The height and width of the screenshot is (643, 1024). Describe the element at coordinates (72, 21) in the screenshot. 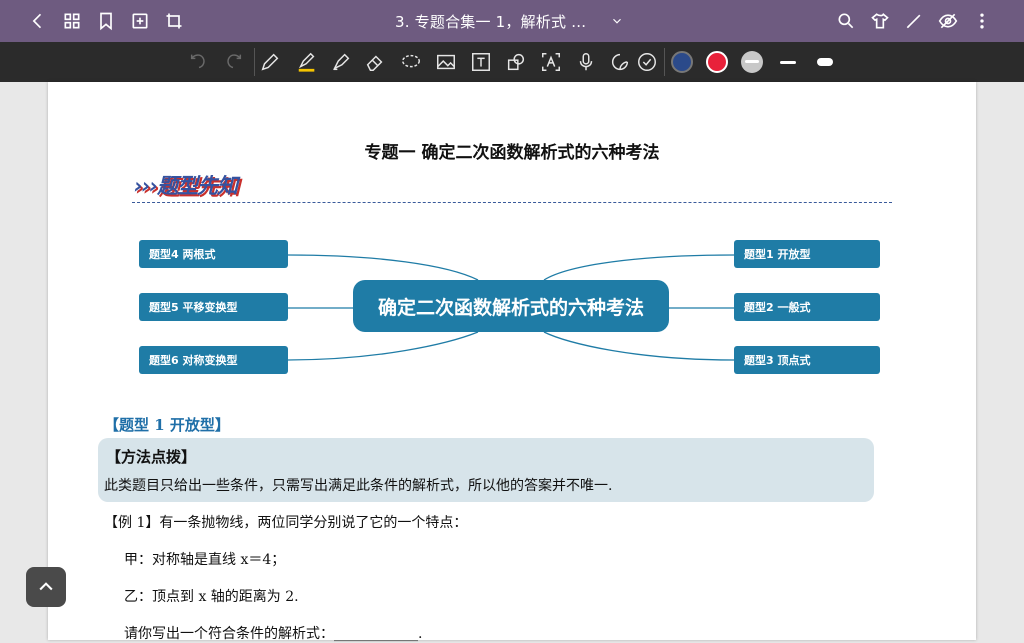

I see `grid-icon` at that location.